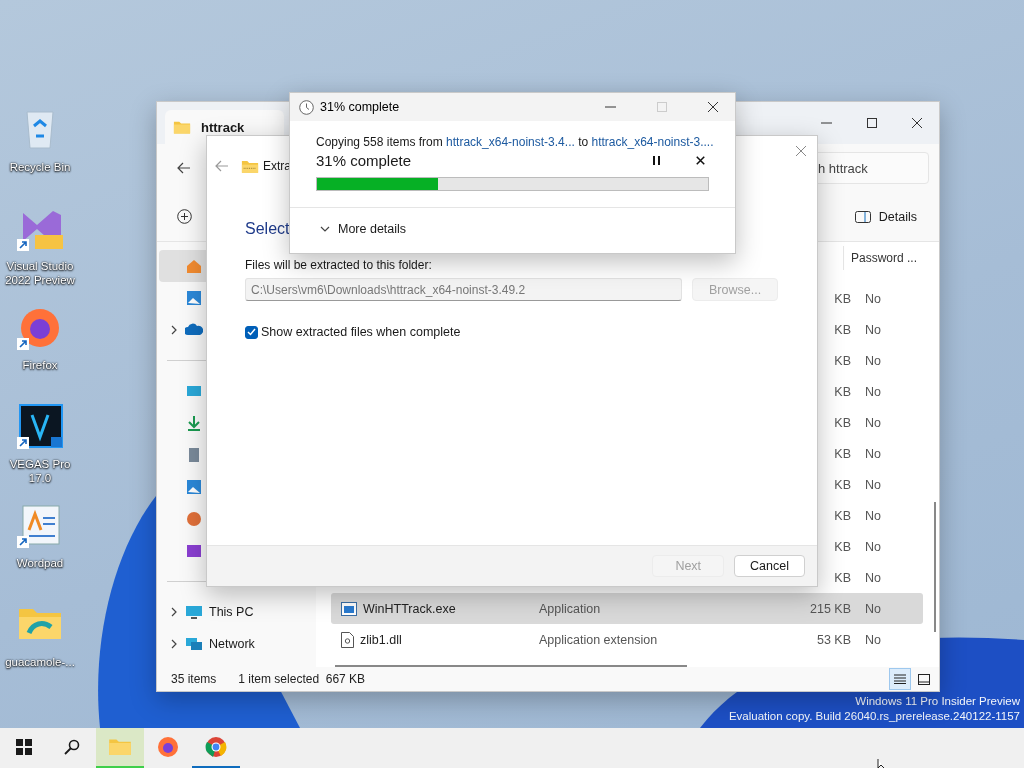 The image size is (1024, 768). I want to click on checkbox-label: Show extracted files when complete, so click(361, 332).